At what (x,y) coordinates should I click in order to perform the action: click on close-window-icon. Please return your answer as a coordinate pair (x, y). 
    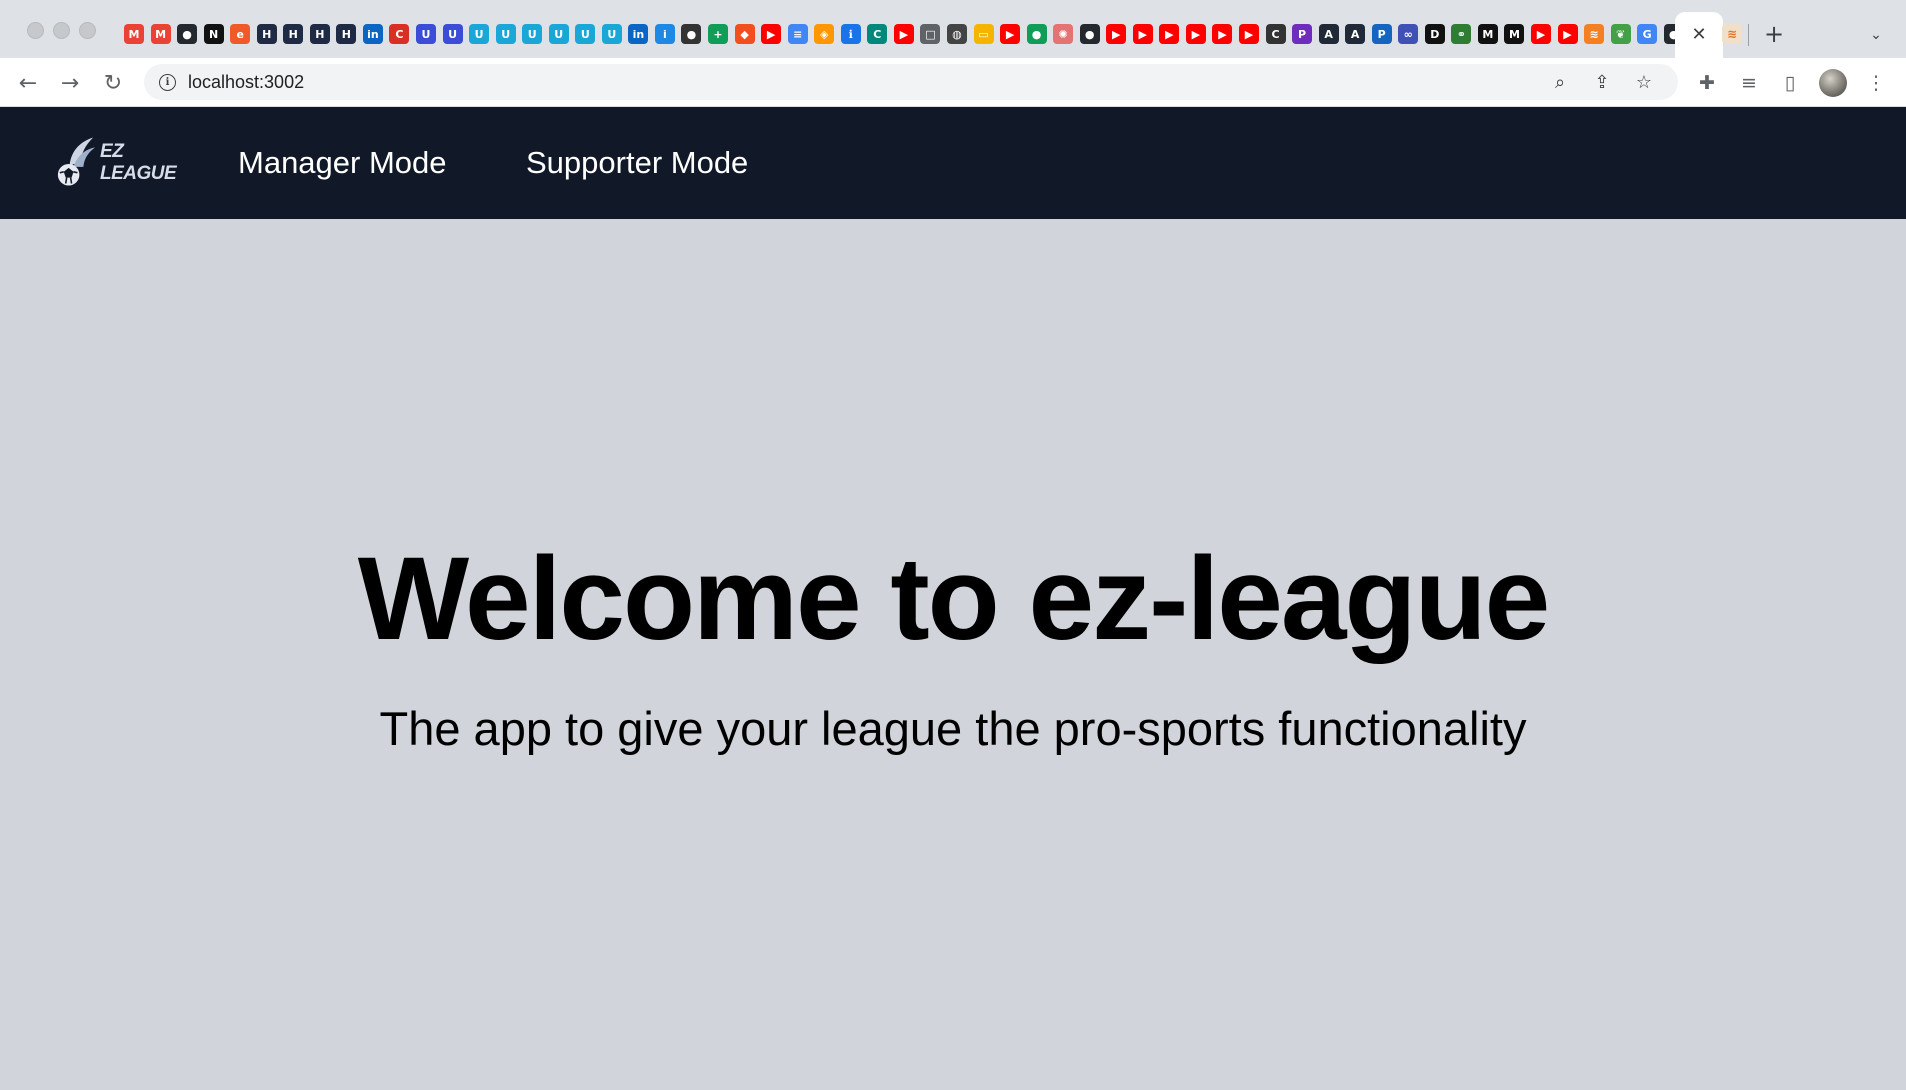
    Looking at the image, I should click on (35, 30).